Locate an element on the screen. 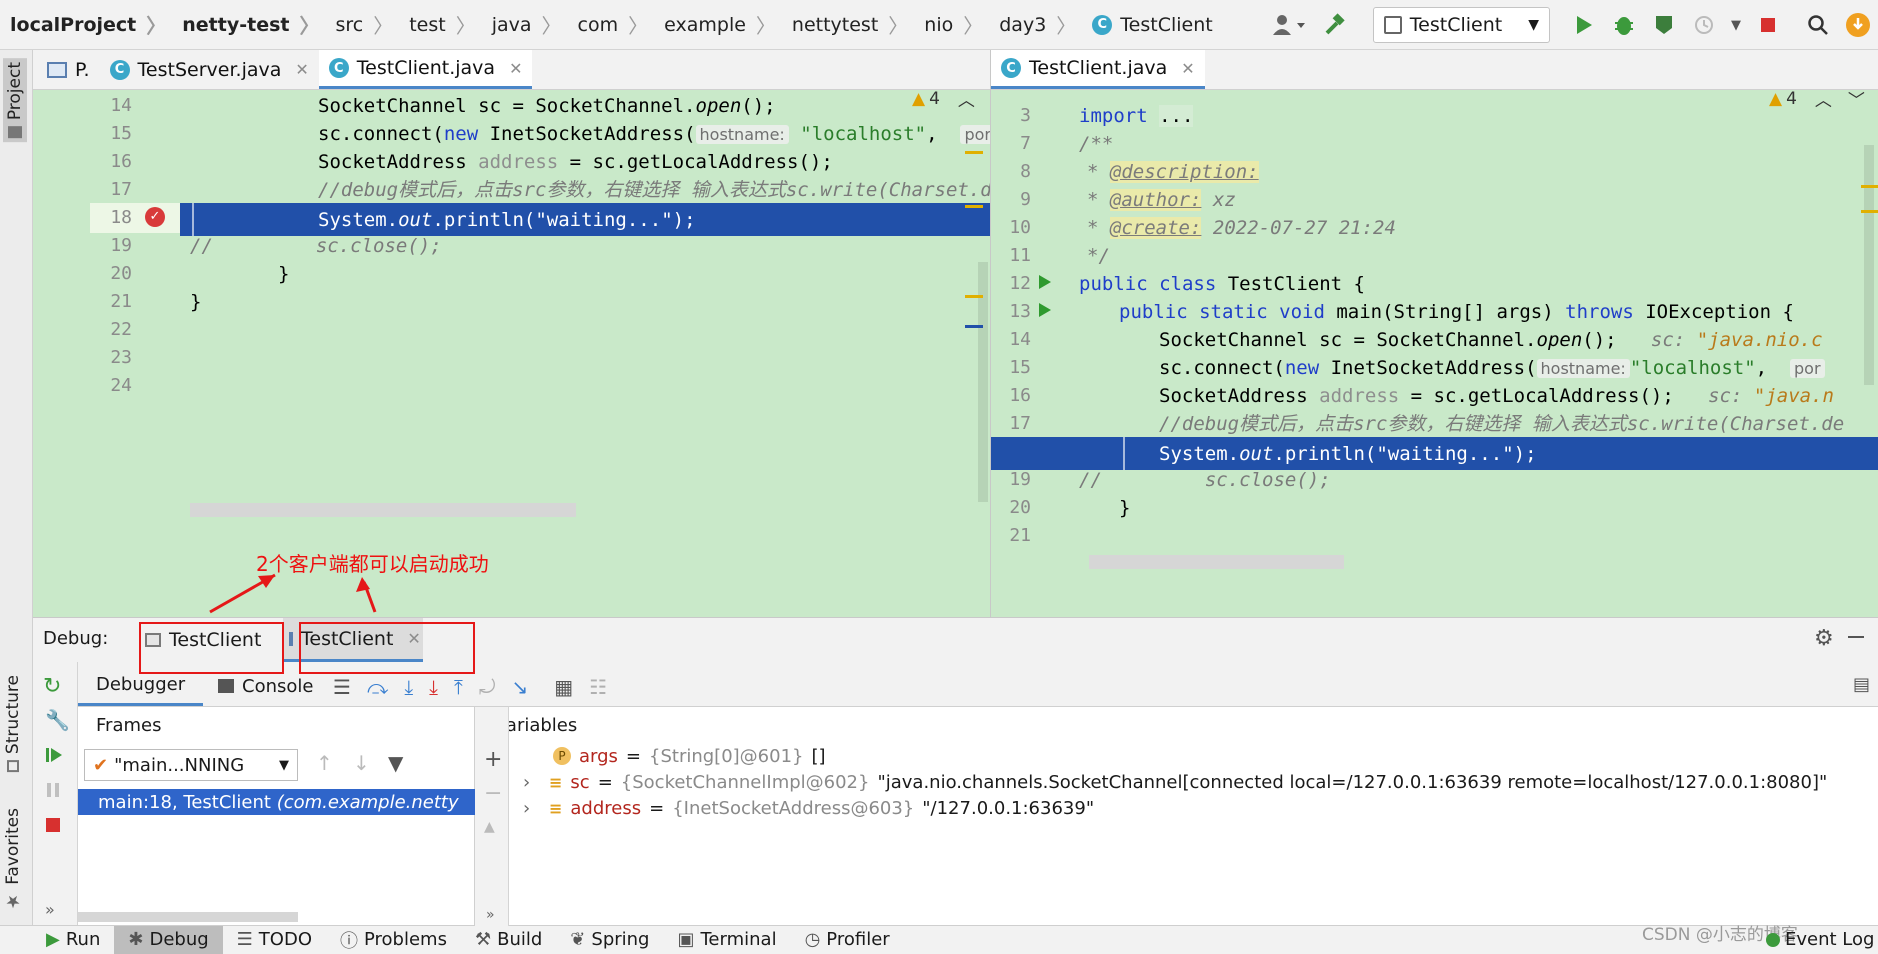 This screenshot has width=1878, height=954. evaluate-expression-icon: ▦ is located at coordinates (563, 687).